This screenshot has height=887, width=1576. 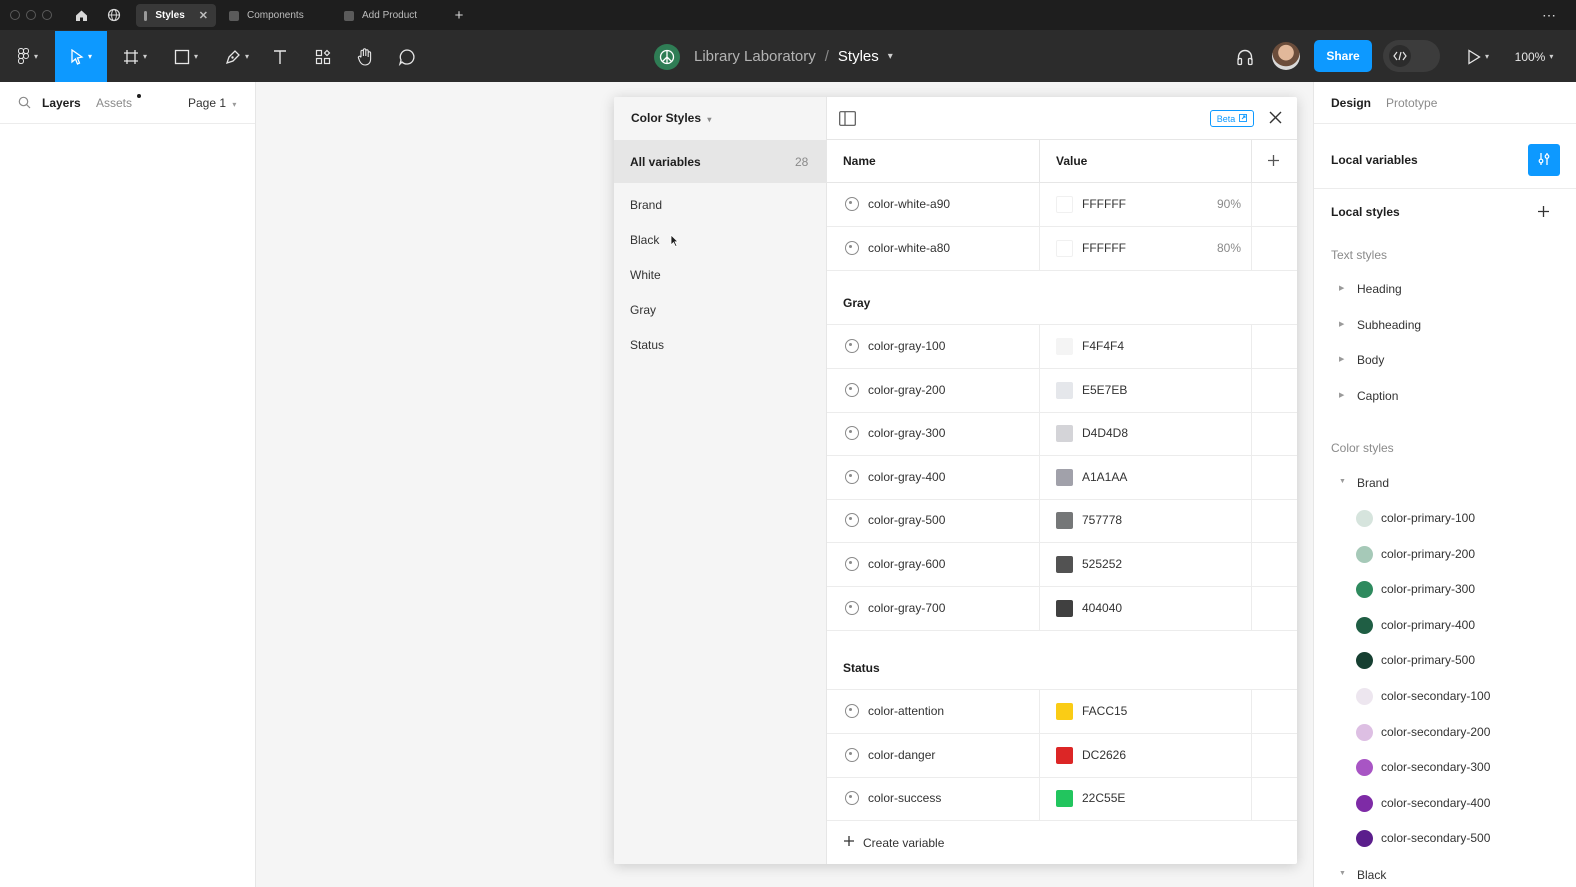 I want to click on variable-hex-value: E5E7EB, so click(x=1104, y=390).